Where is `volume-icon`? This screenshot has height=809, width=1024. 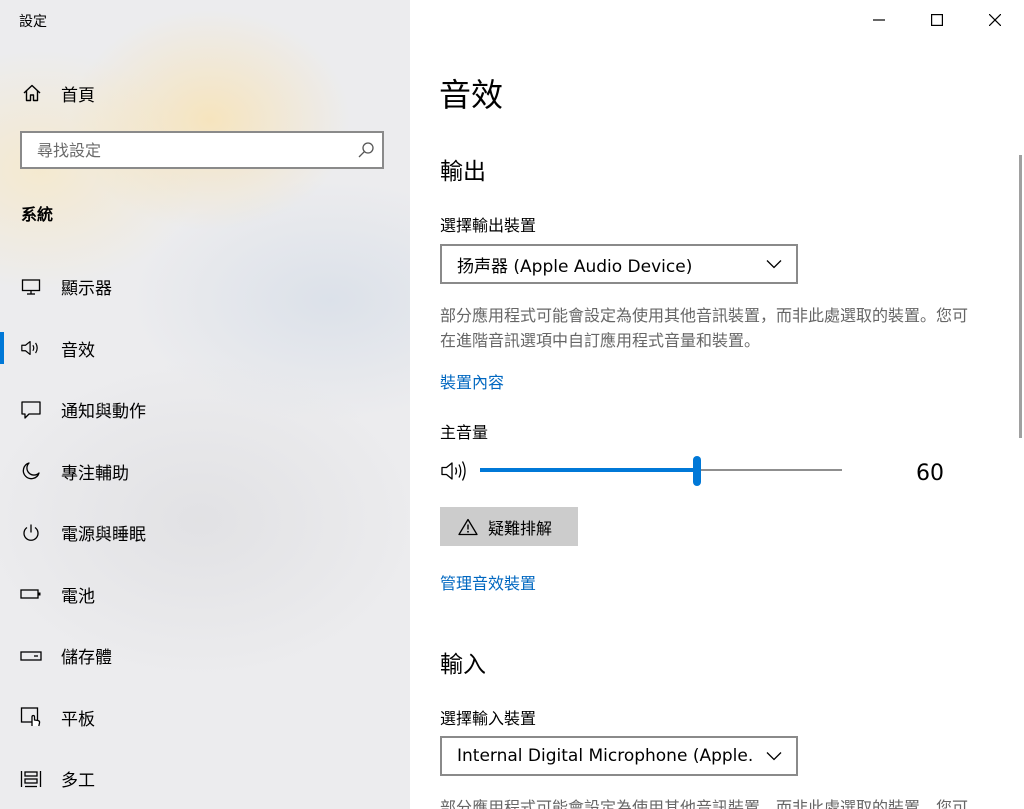 volume-icon is located at coordinates (455, 471).